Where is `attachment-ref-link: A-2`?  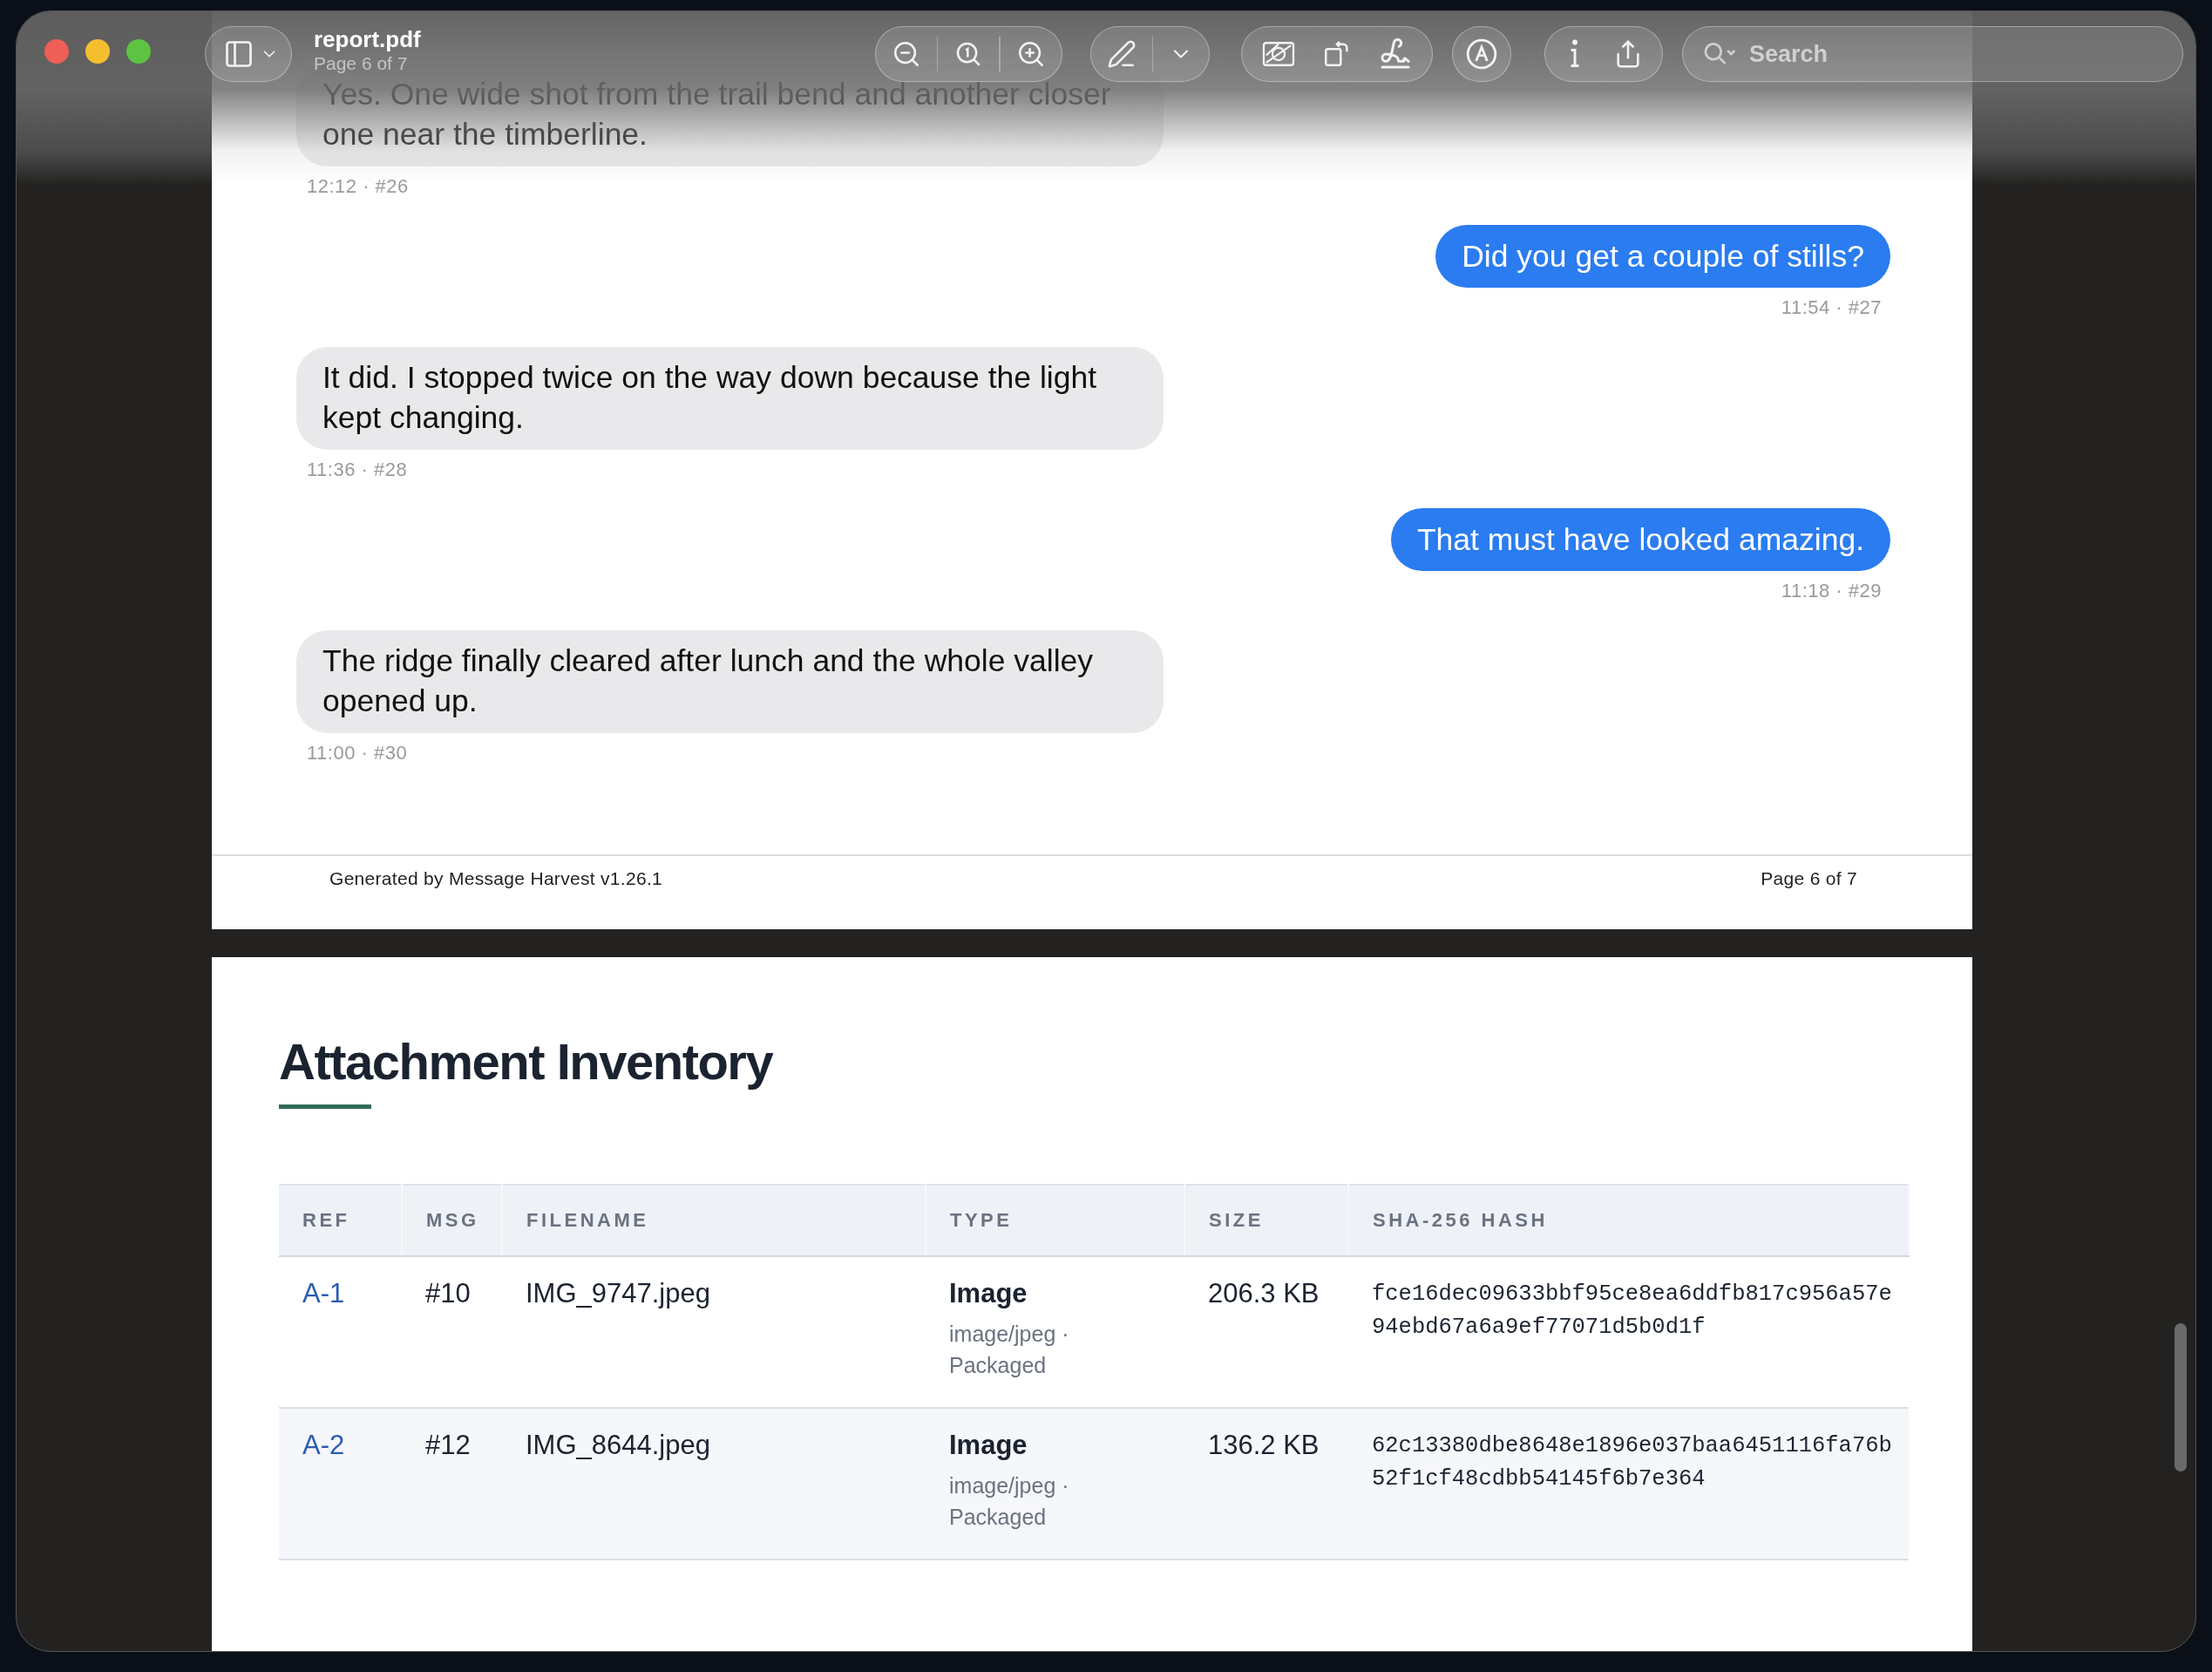 attachment-ref-link: A-2 is located at coordinates (323, 1445).